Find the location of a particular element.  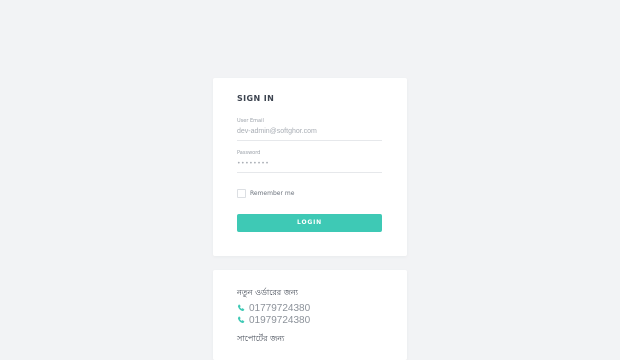

remember-label: Remember me is located at coordinates (272, 193).